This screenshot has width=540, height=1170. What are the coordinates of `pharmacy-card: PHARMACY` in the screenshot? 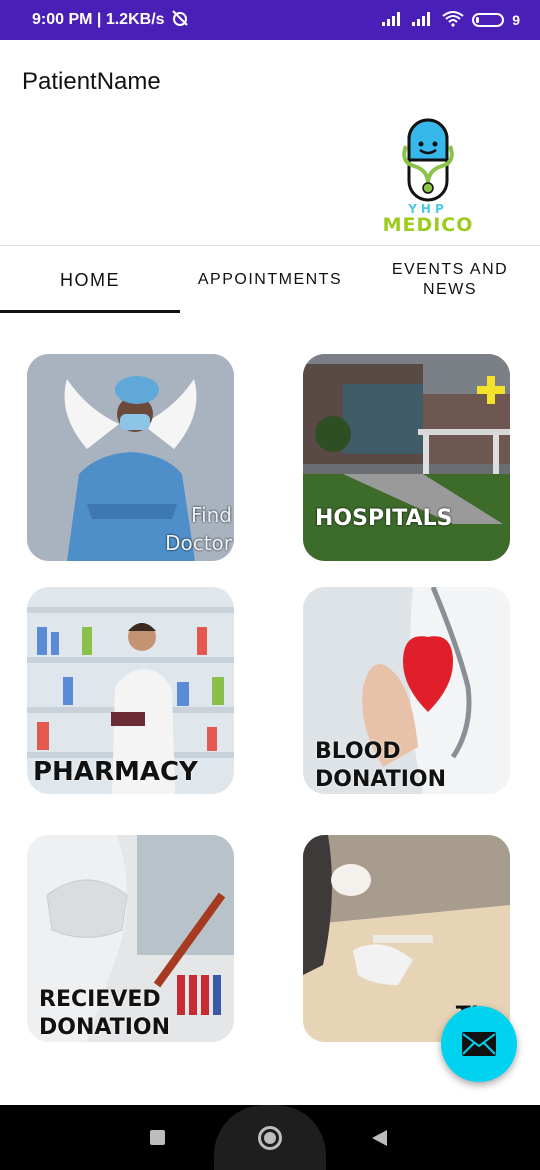 It's located at (130, 690).